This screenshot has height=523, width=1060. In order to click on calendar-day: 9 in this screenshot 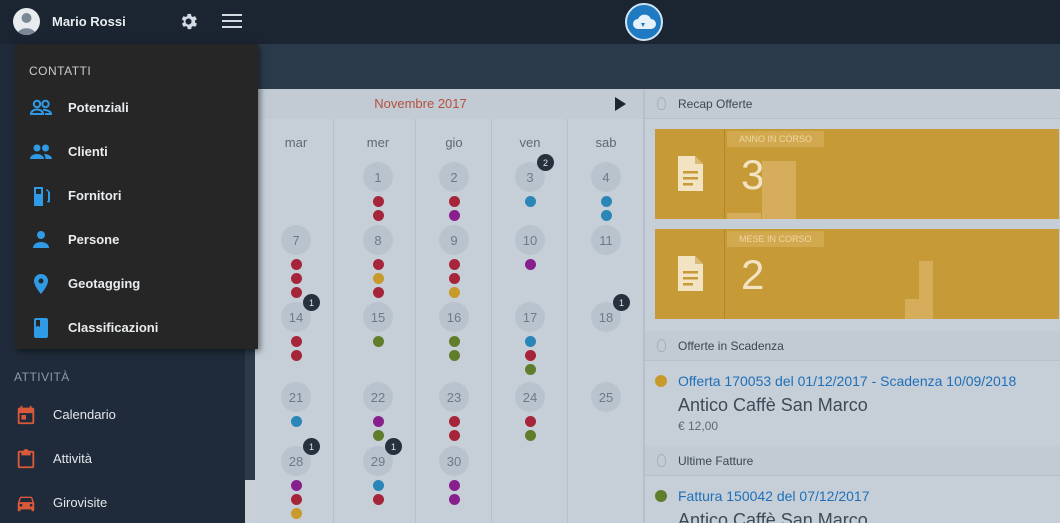, I will do `click(454, 240)`.